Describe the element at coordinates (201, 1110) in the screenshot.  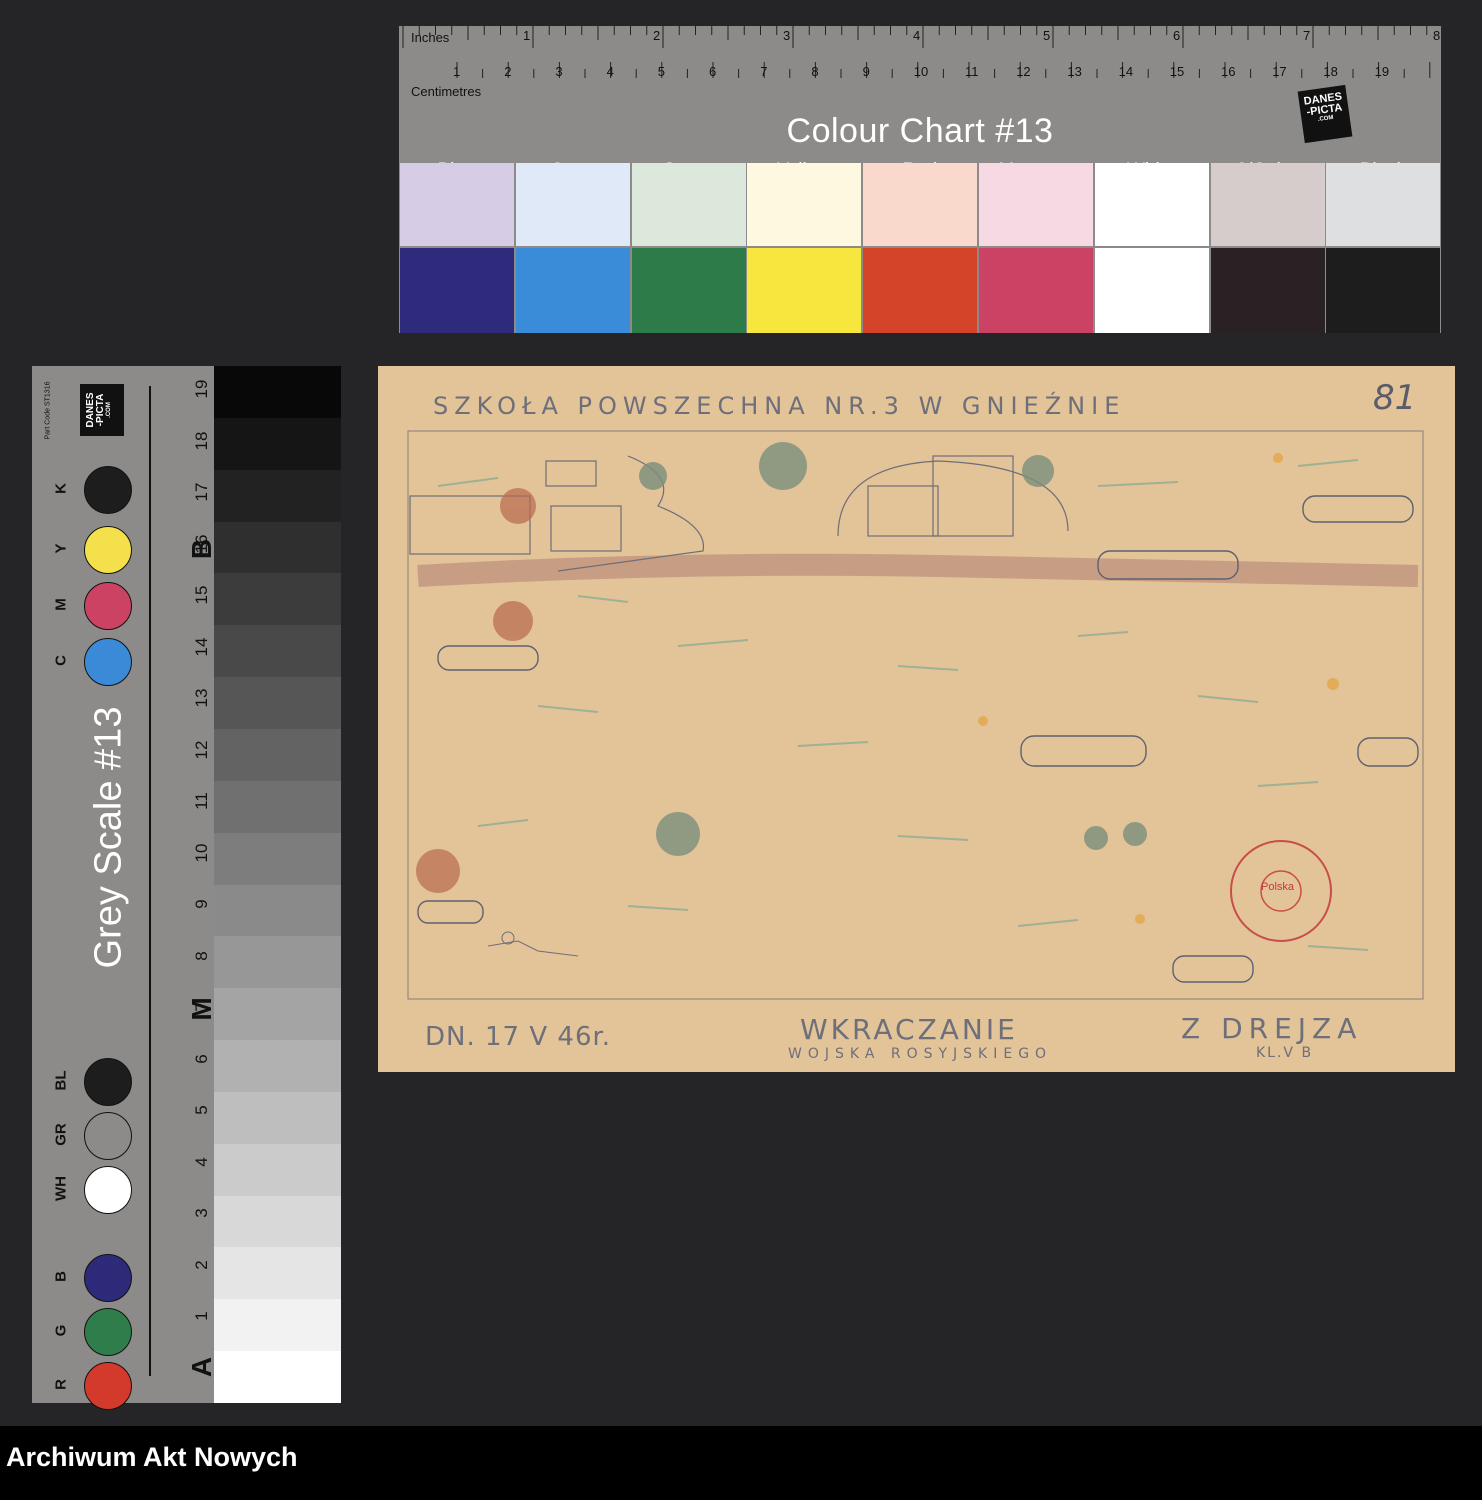
I see `grey-scale-number: 5` at that location.